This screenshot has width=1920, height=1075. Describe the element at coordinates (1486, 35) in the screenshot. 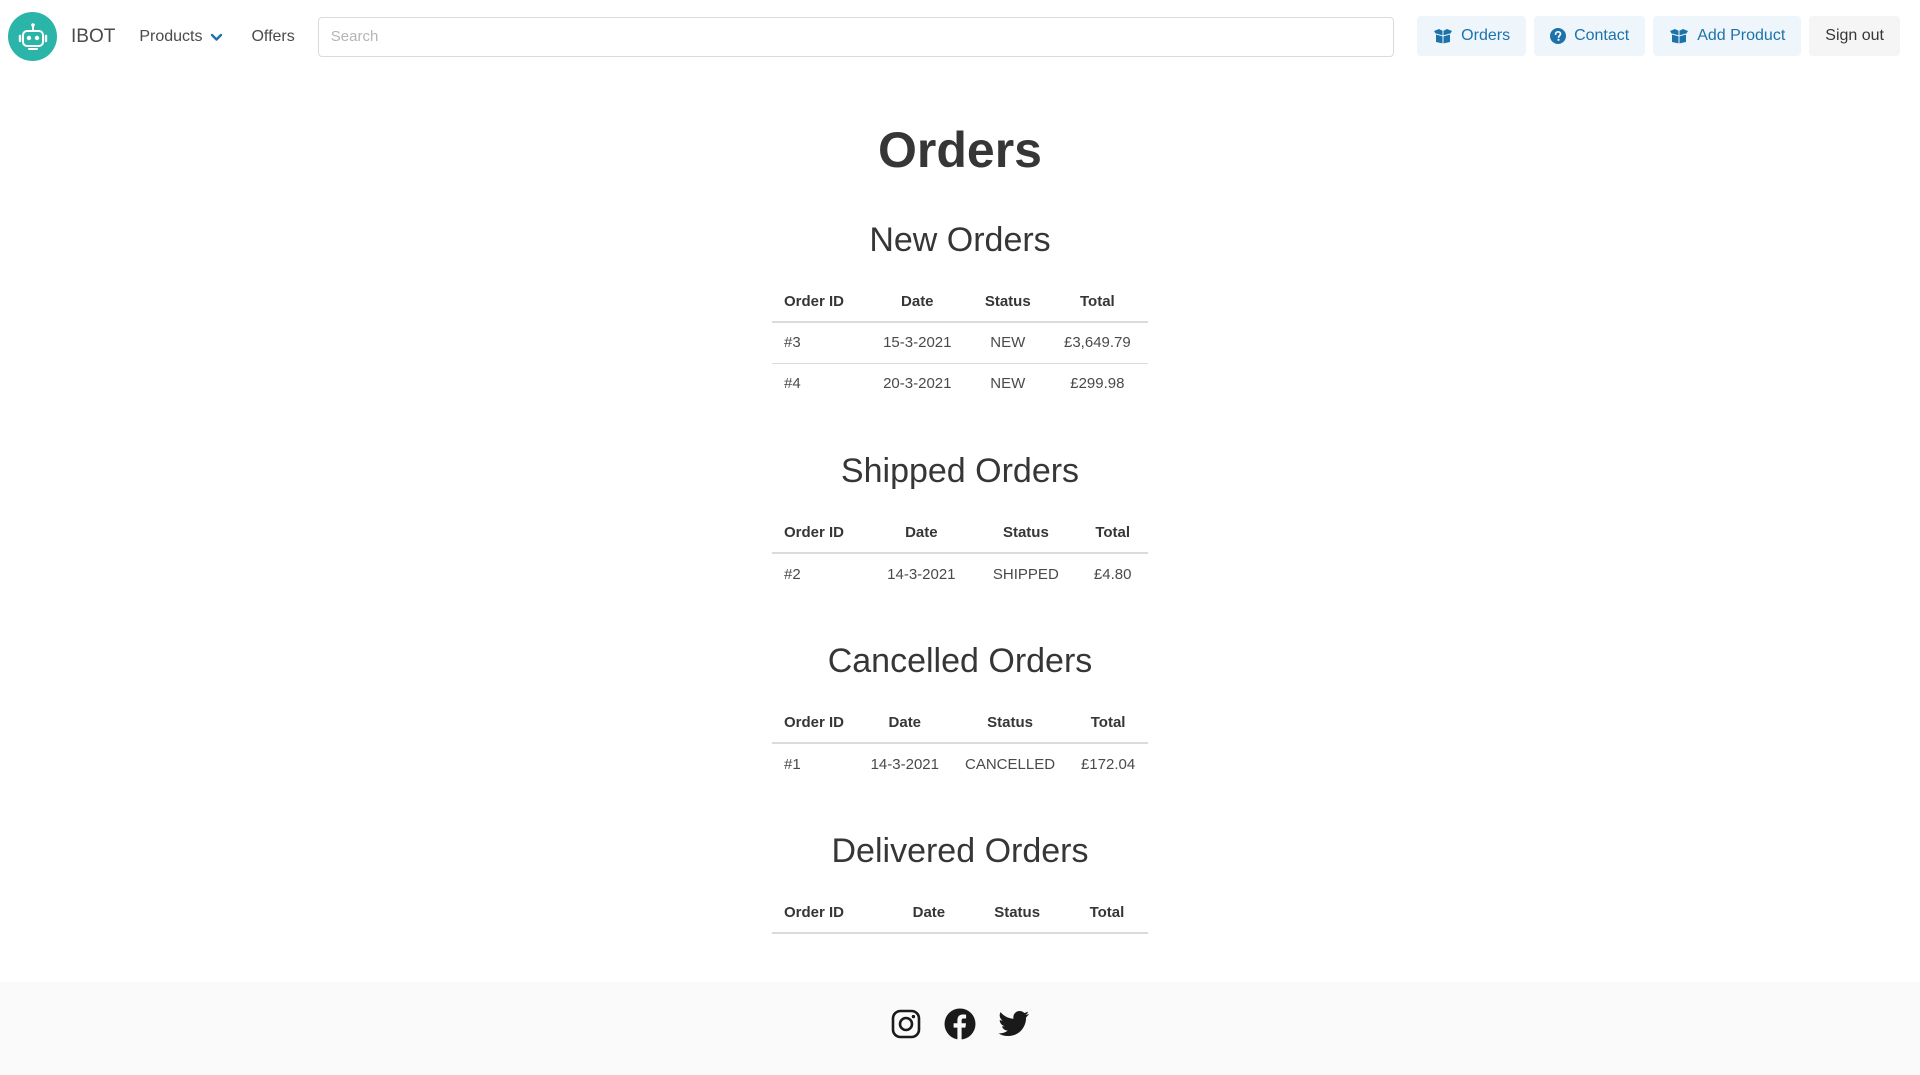

I see `orders-button-label: Orders` at that location.